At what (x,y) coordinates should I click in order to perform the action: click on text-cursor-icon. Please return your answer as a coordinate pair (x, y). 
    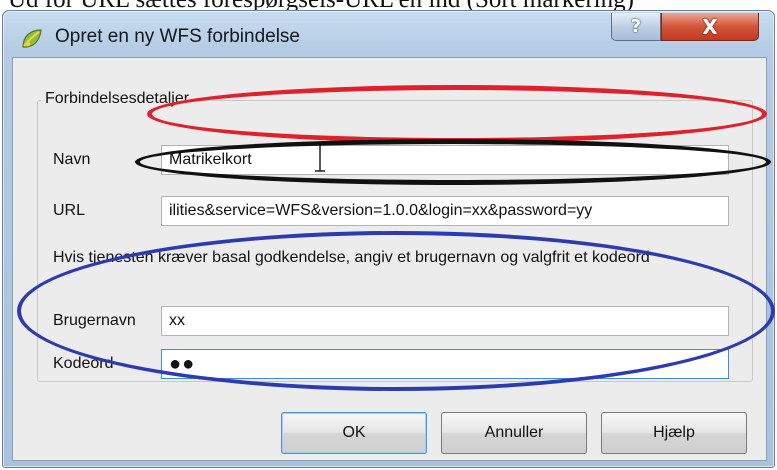
    Looking at the image, I should click on (320, 157).